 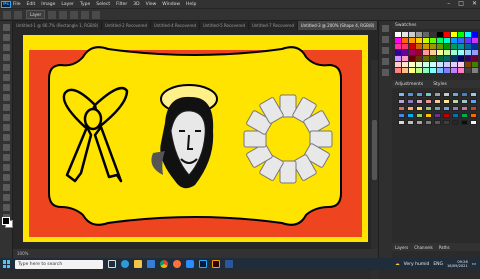 I want to click on menu-edit: Edit, so click(x=31, y=4).